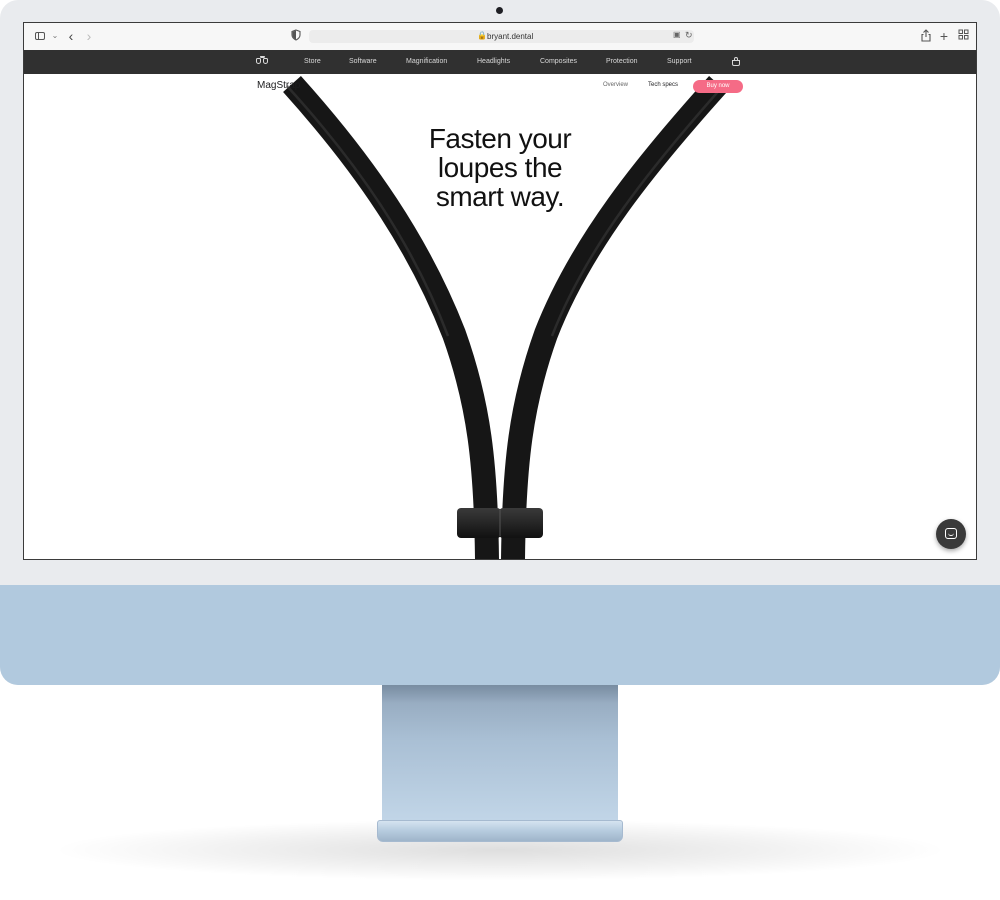 The image size is (1000, 900). What do you see at coordinates (926, 36) in the screenshot?
I see `share-icon` at bounding box center [926, 36].